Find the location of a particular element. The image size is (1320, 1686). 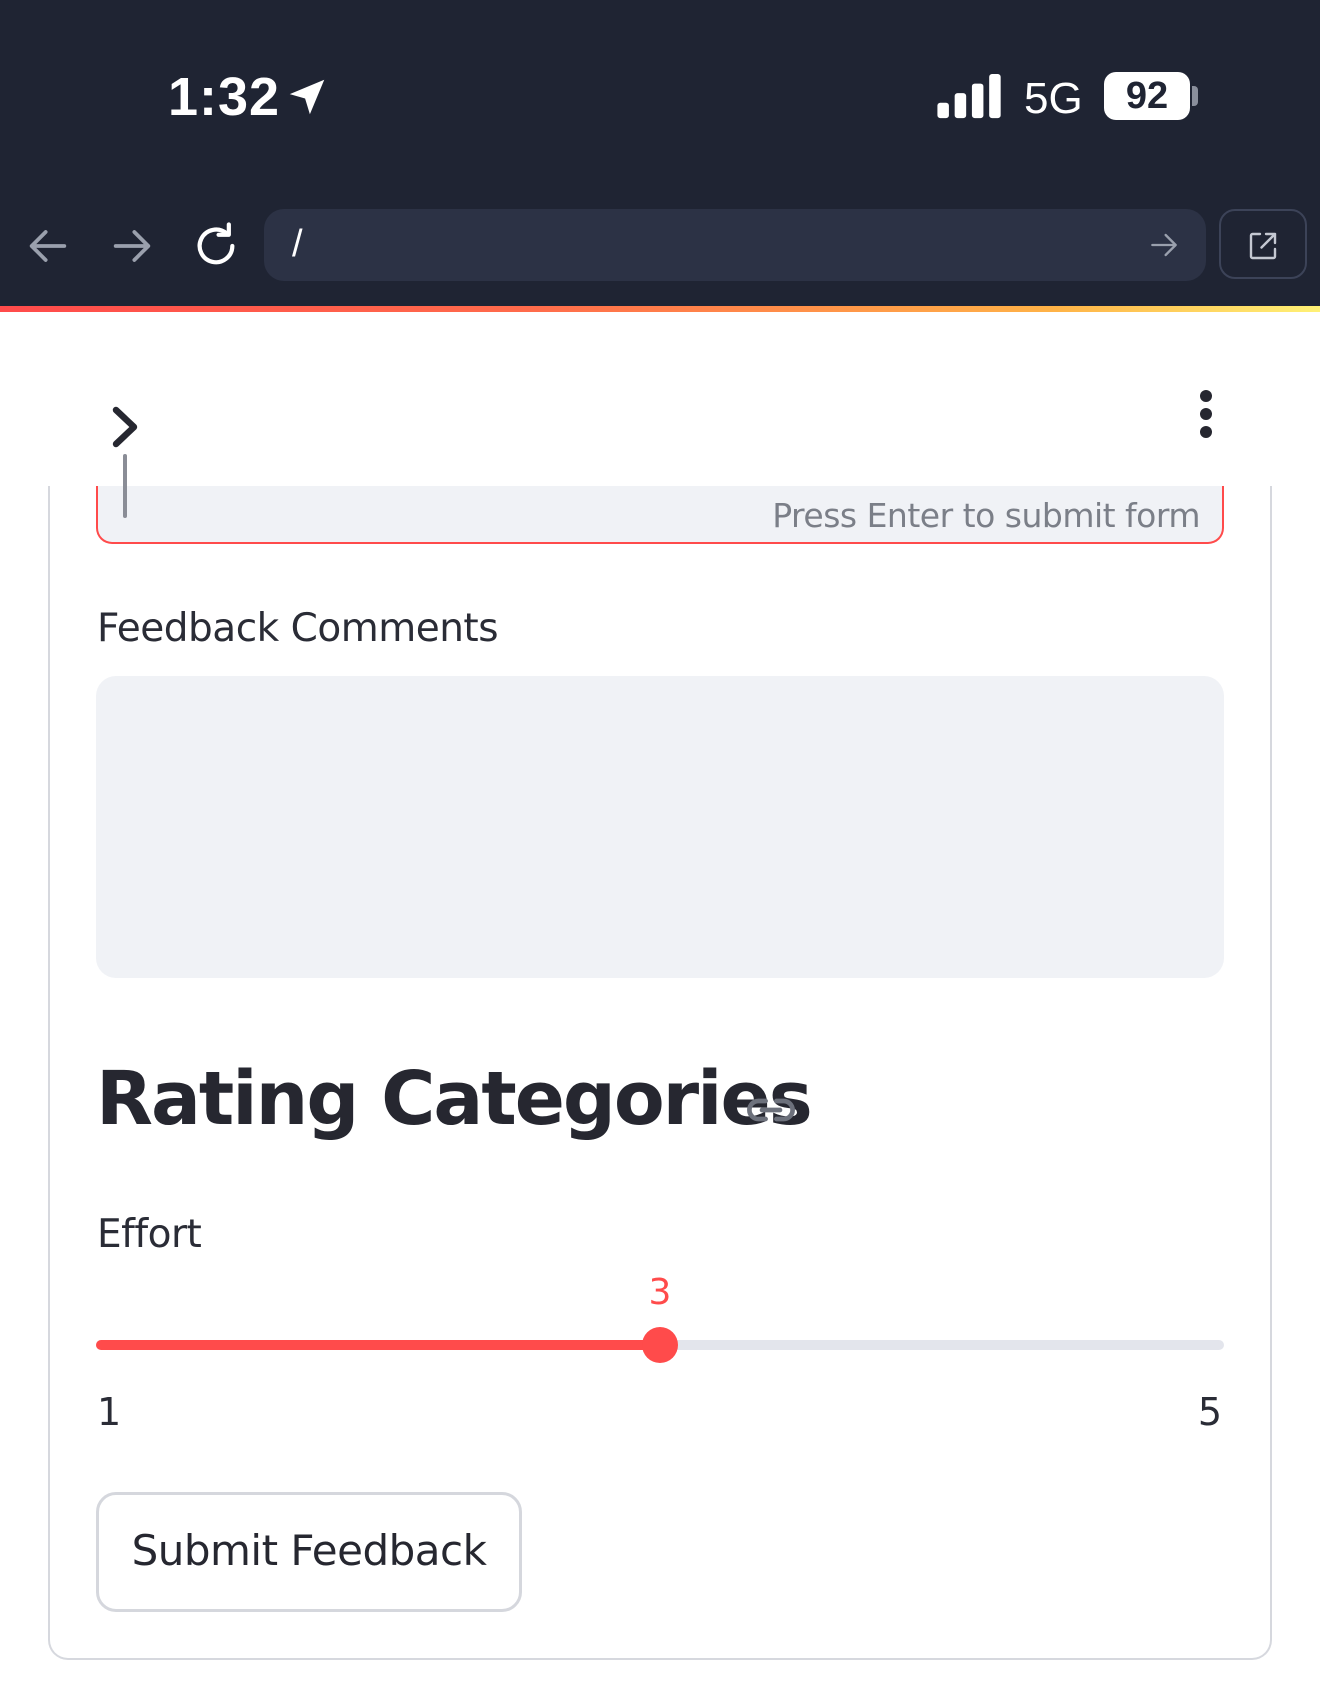

location-arrow-icon is located at coordinates (307, 97).